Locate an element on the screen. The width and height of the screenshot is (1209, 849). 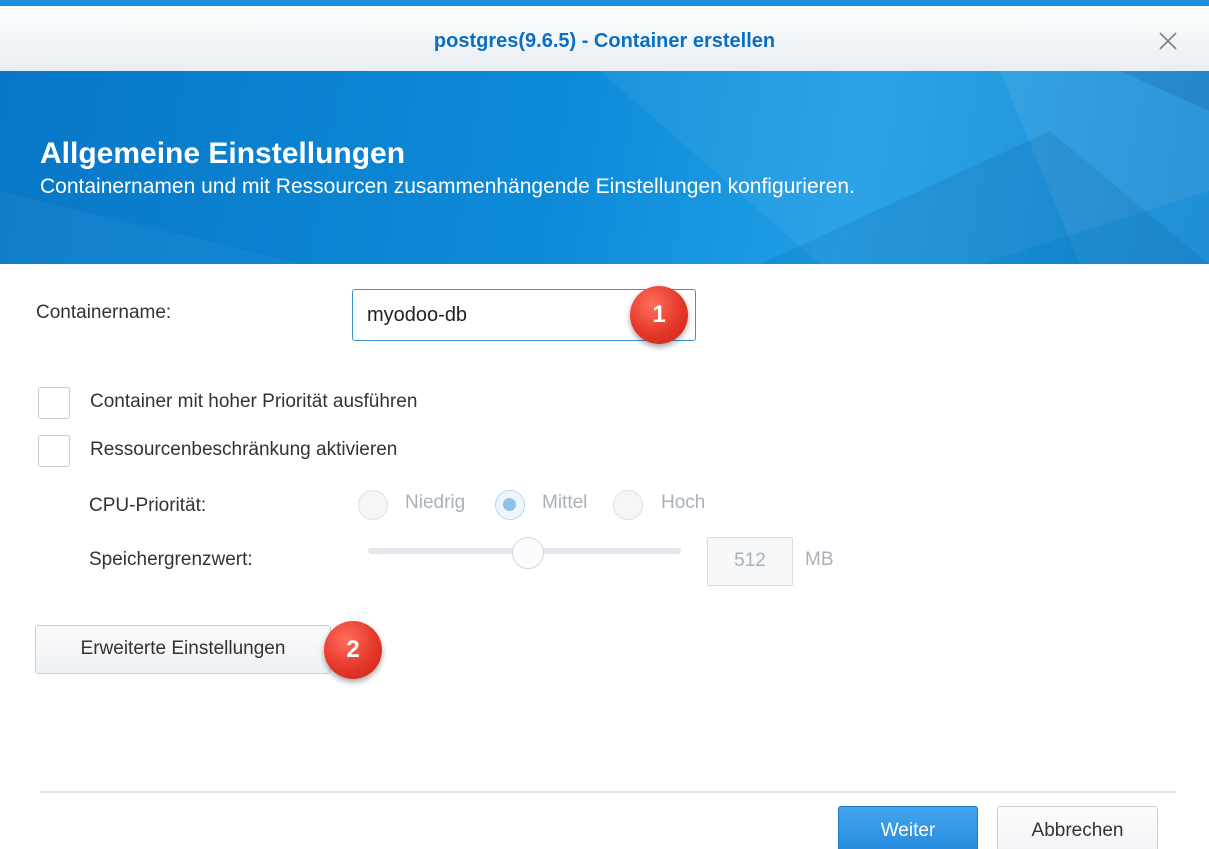
cpu-option-medium-label: Mittel is located at coordinates (565, 502).